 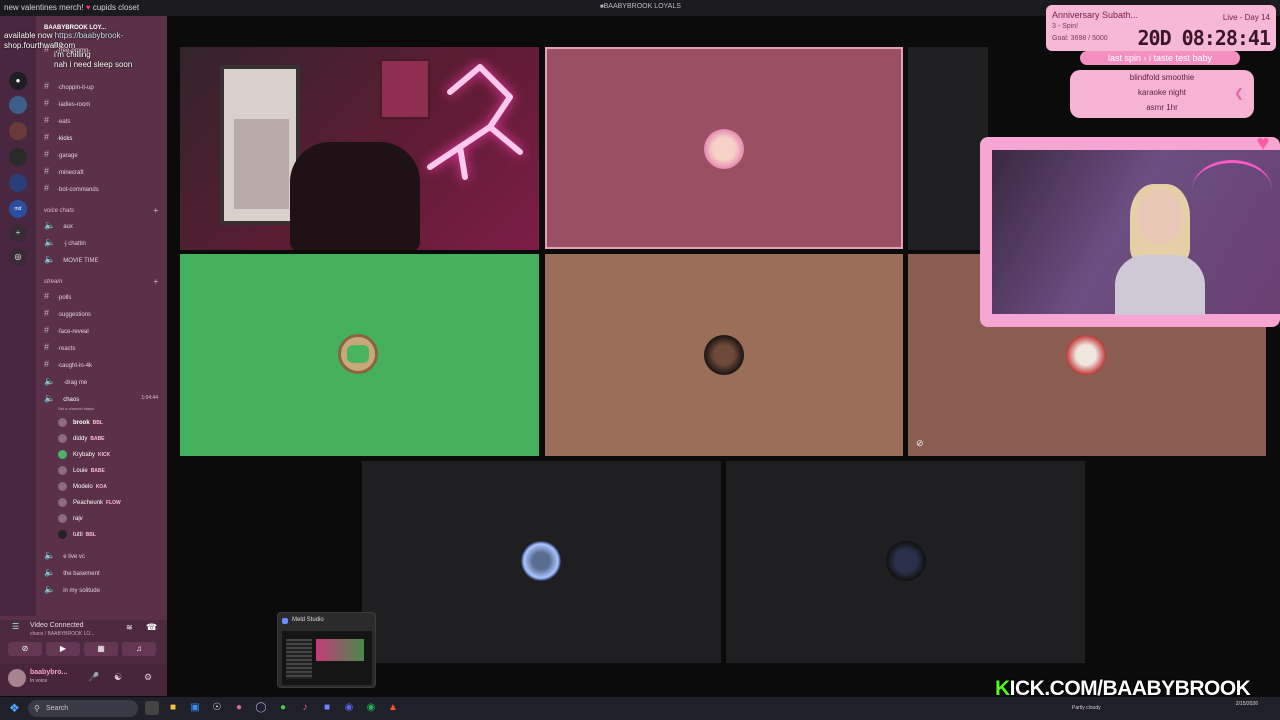 I want to click on channel-item: # ·eats, so click(x=104, y=120).